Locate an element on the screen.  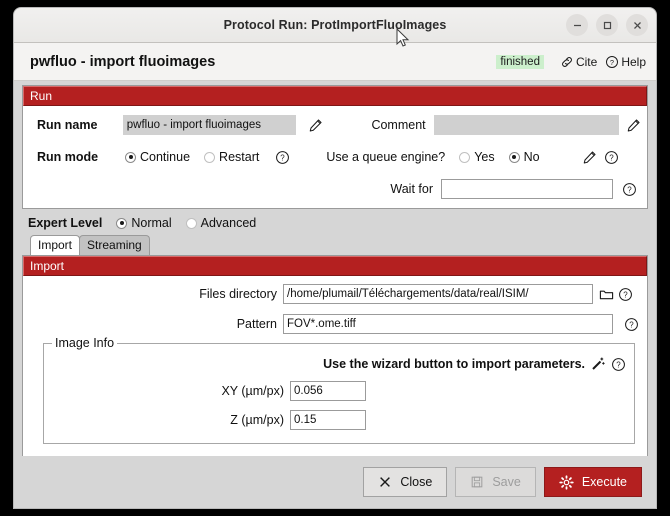
pattern-help-icon: ? is located at coordinates (631, 324).